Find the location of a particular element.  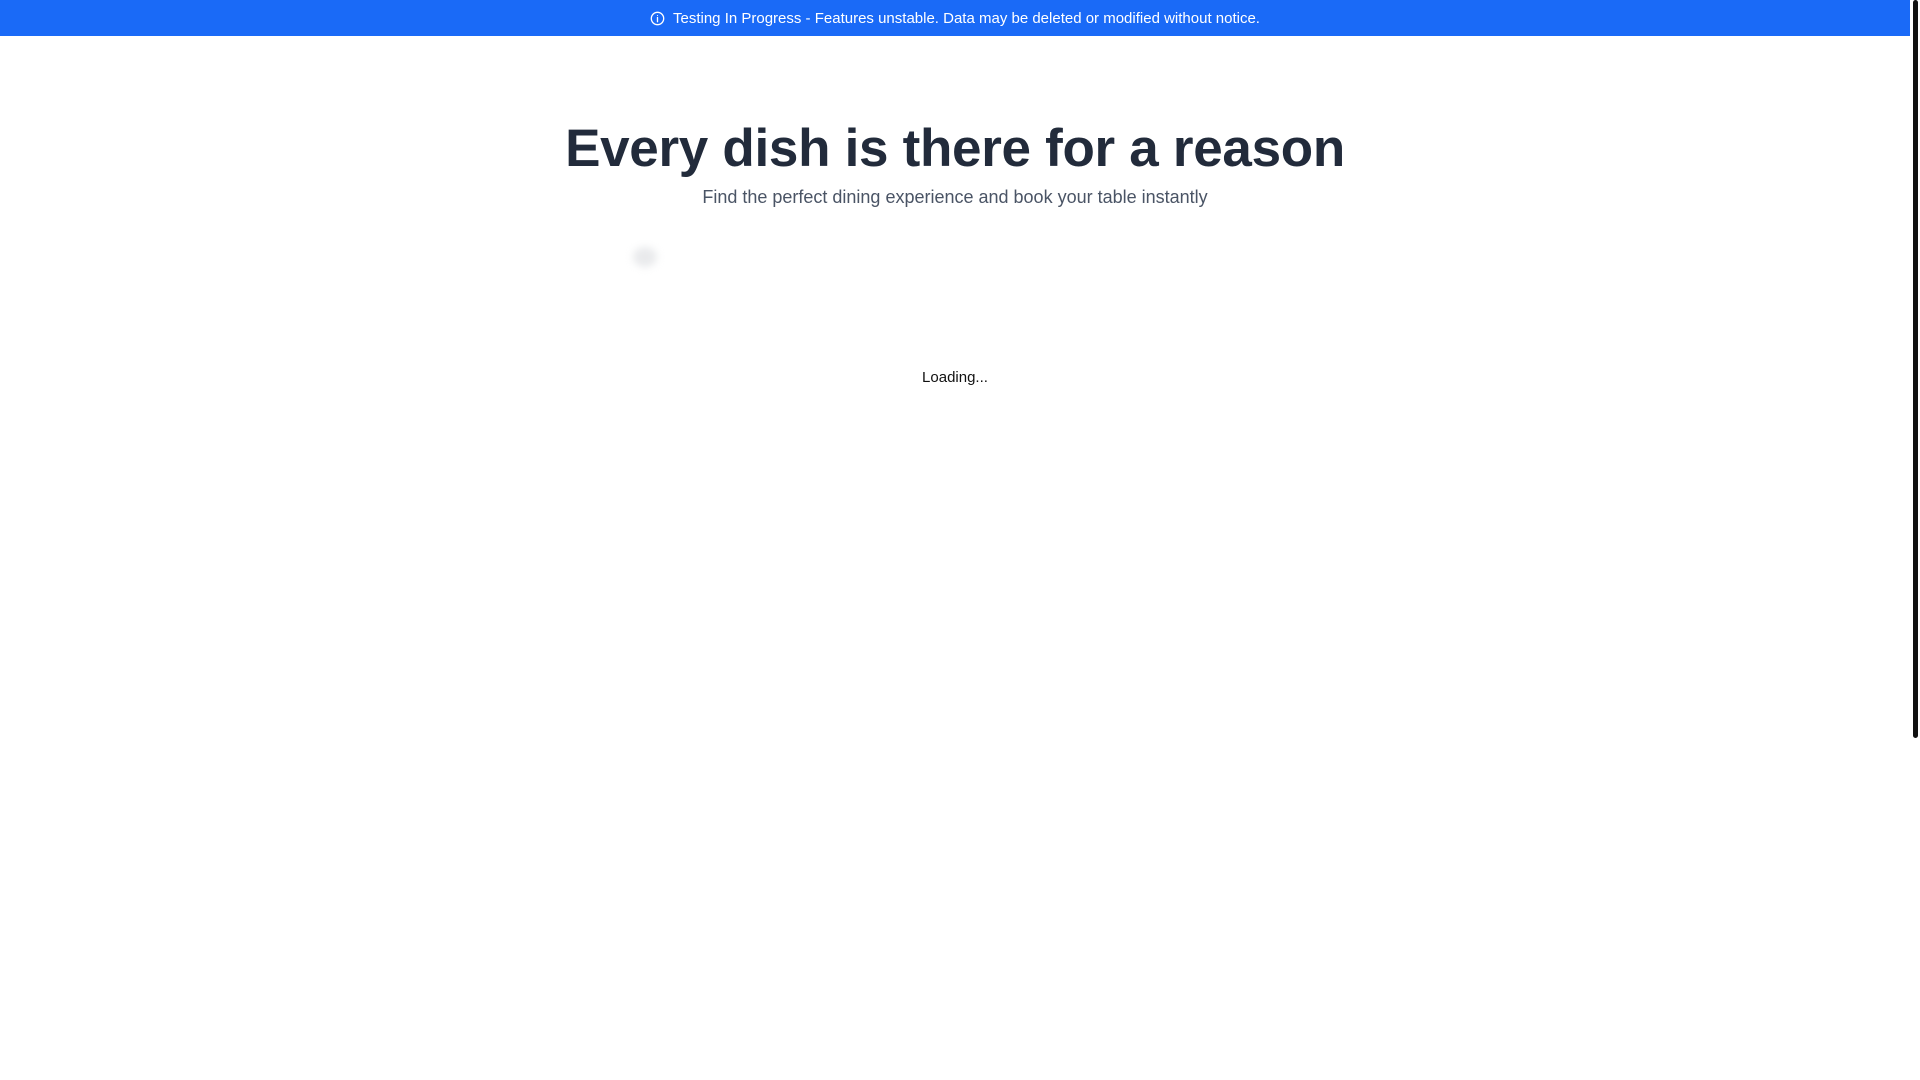

info-icon is located at coordinates (657, 18).